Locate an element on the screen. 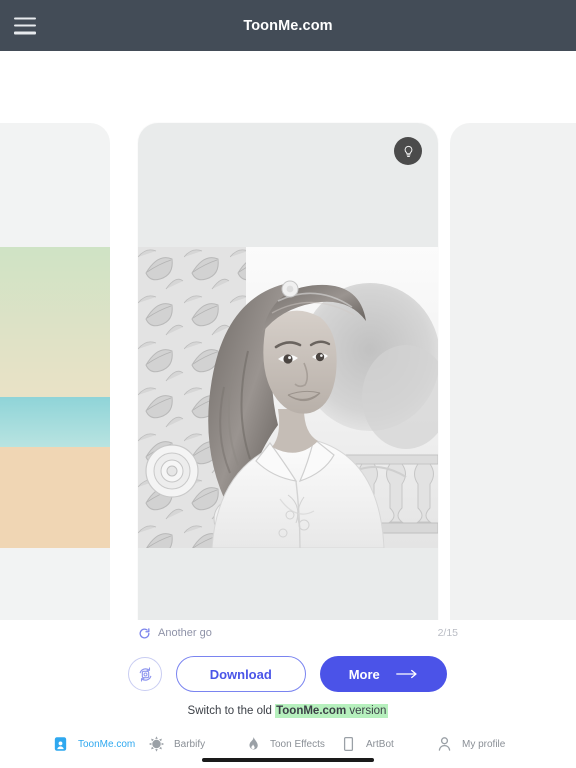  another-go-label: Another go is located at coordinates (185, 633).